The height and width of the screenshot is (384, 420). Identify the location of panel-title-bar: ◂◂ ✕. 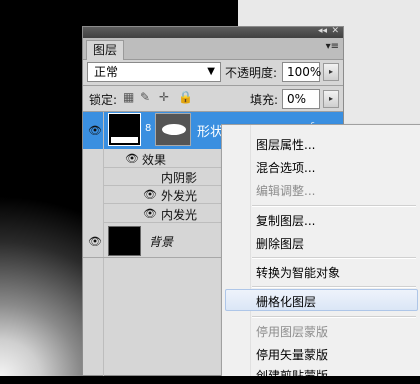
(213, 32).